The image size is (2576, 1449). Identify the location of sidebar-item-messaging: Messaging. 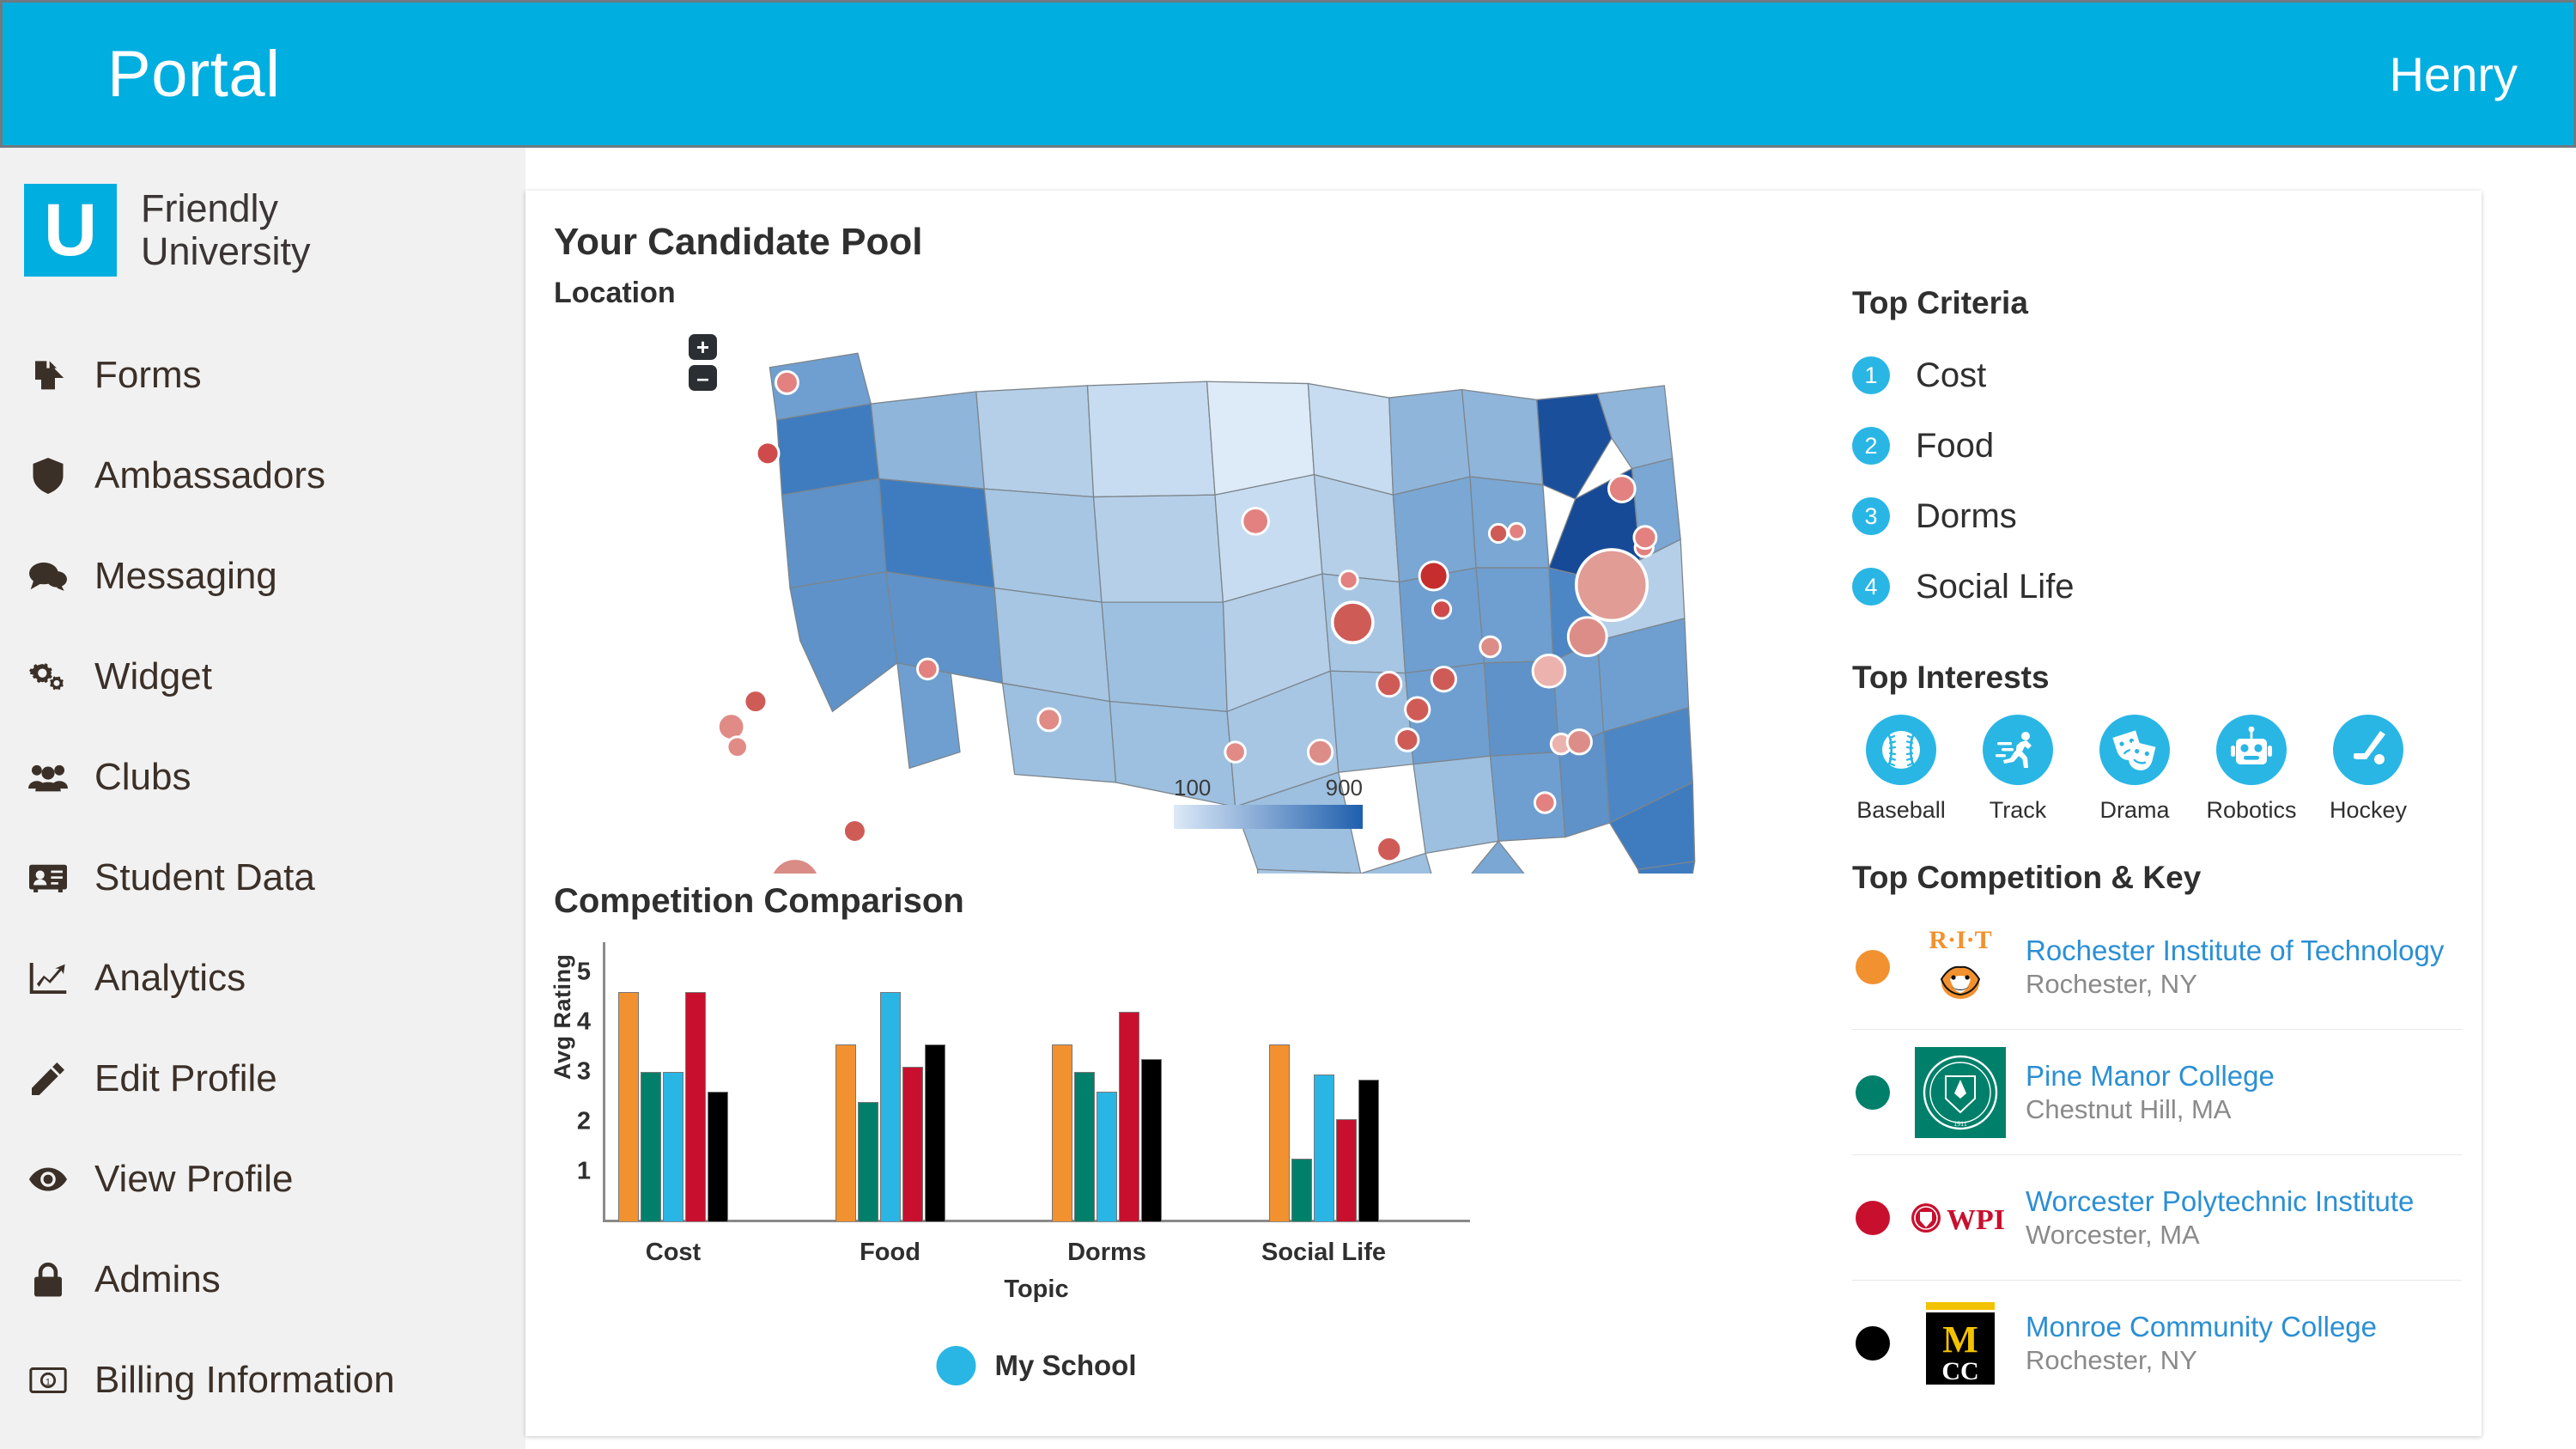
(263, 576).